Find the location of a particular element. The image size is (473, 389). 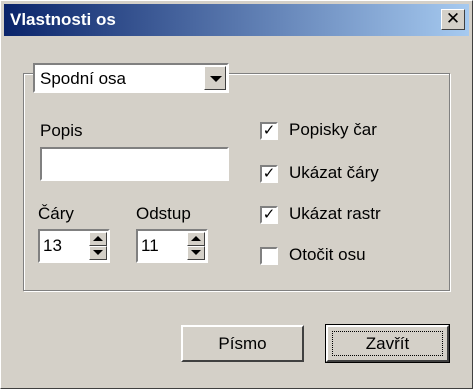

axis-select-dropdown-button is located at coordinates (215, 78).